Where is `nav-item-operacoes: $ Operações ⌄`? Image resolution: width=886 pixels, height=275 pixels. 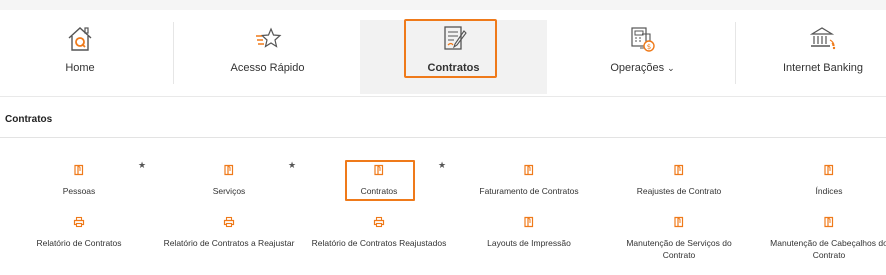
nav-item-operacoes: $ Operações ⌄ is located at coordinates (642, 57).